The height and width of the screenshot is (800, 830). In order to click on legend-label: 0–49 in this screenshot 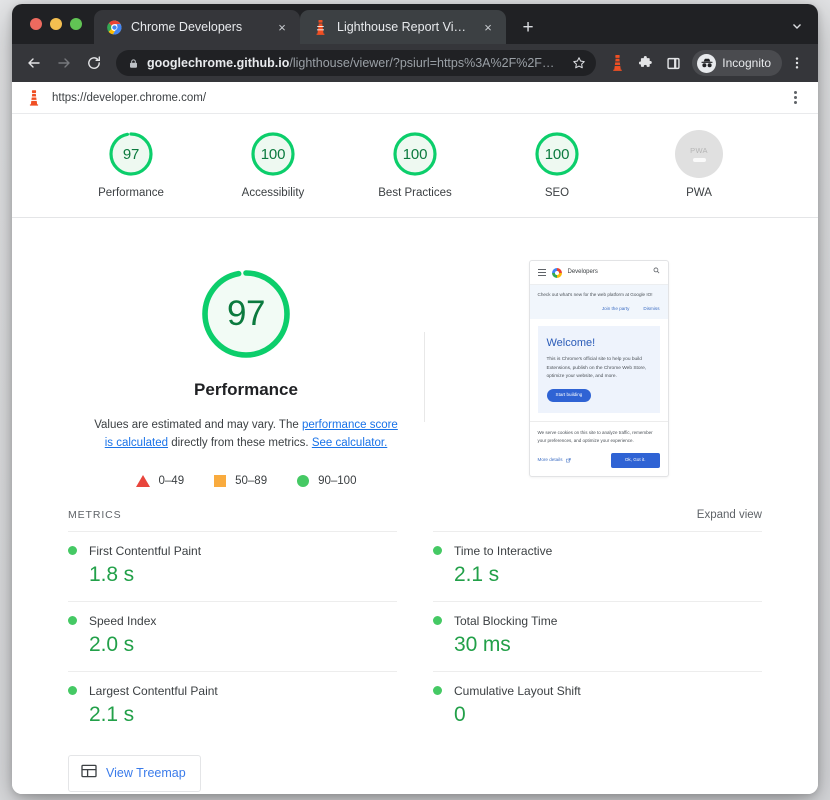, I will do `click(171, 480)`.